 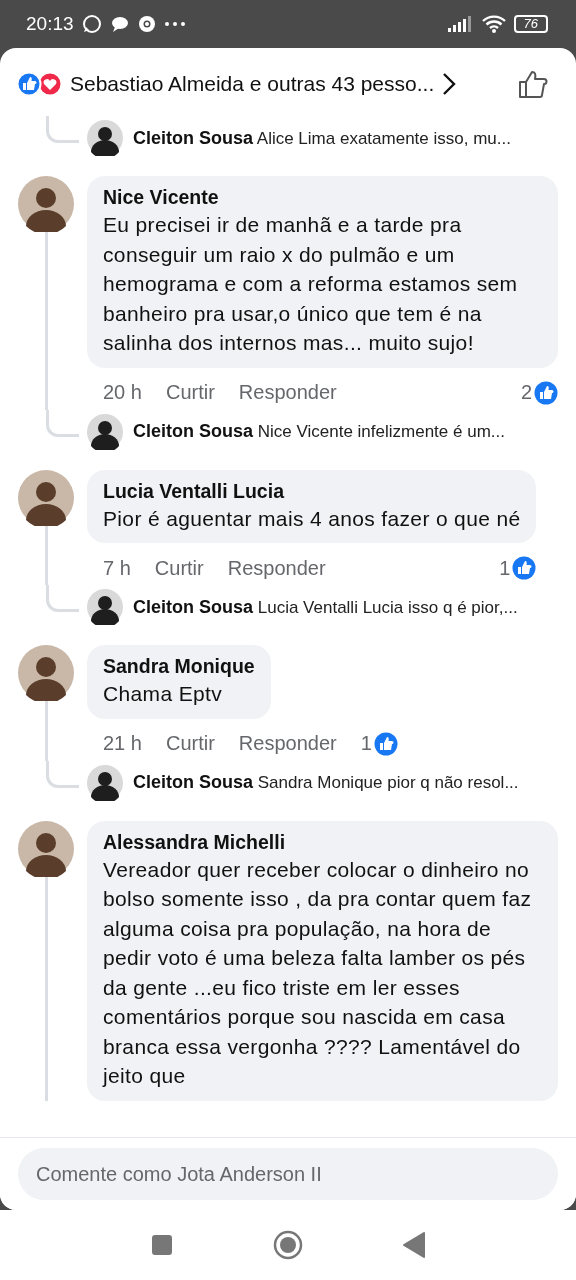 What do you see at coordinates (414, 1245) in the screenshot?
I see `back-icon` at bounding box center [414, 1245].